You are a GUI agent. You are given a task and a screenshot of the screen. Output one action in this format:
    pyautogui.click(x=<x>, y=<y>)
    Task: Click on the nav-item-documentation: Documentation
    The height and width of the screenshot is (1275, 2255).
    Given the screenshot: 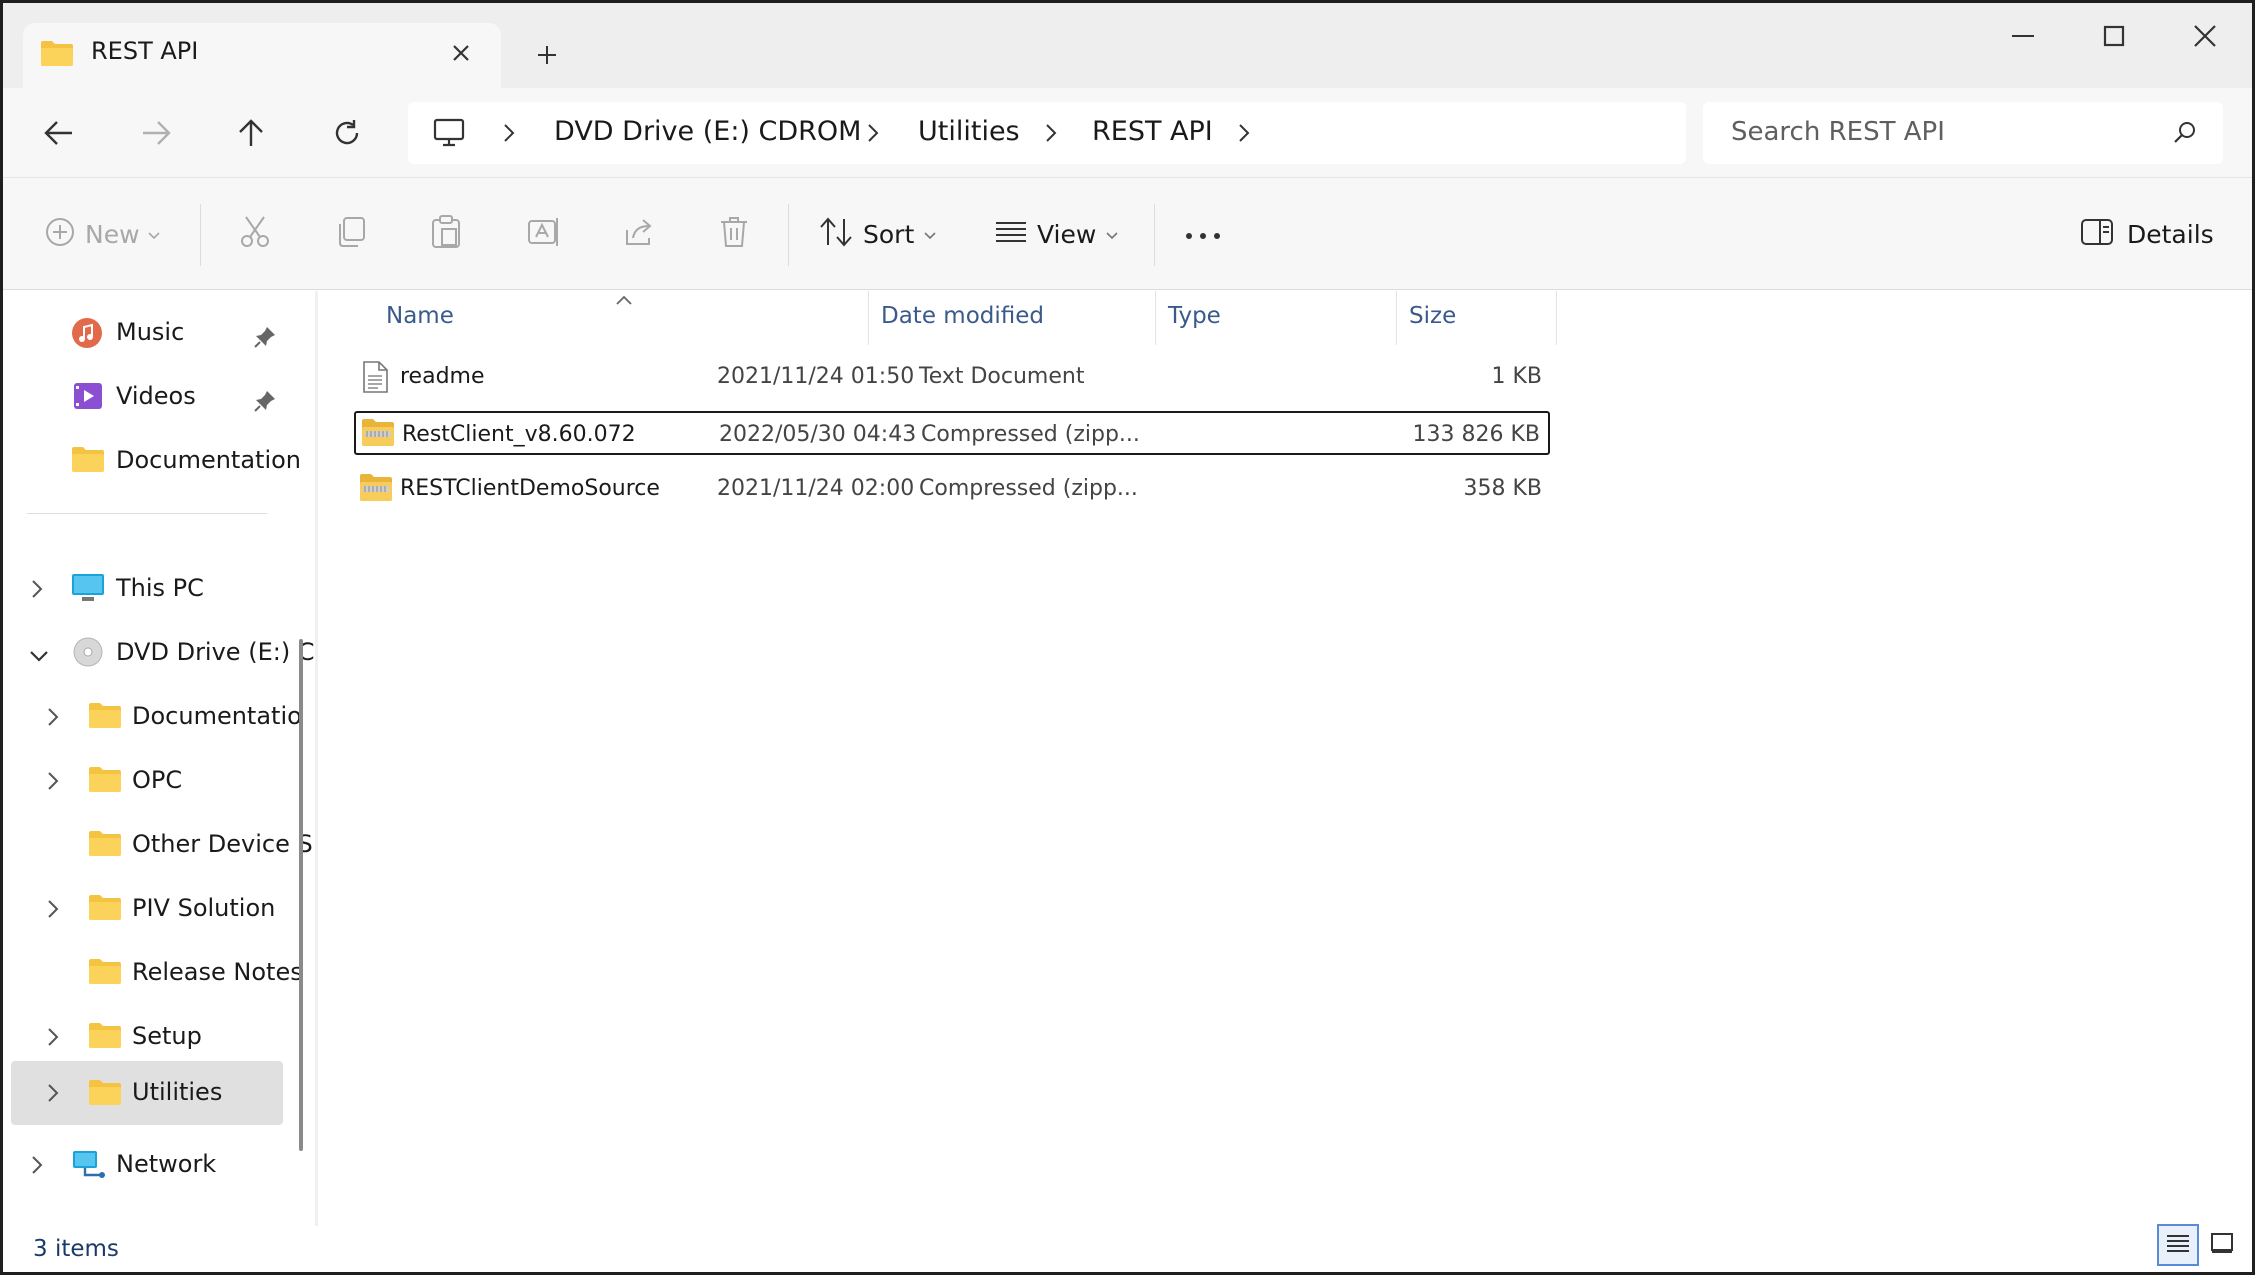 What is the action you would take?
    pyautogui.click(x=153, y=461)
    